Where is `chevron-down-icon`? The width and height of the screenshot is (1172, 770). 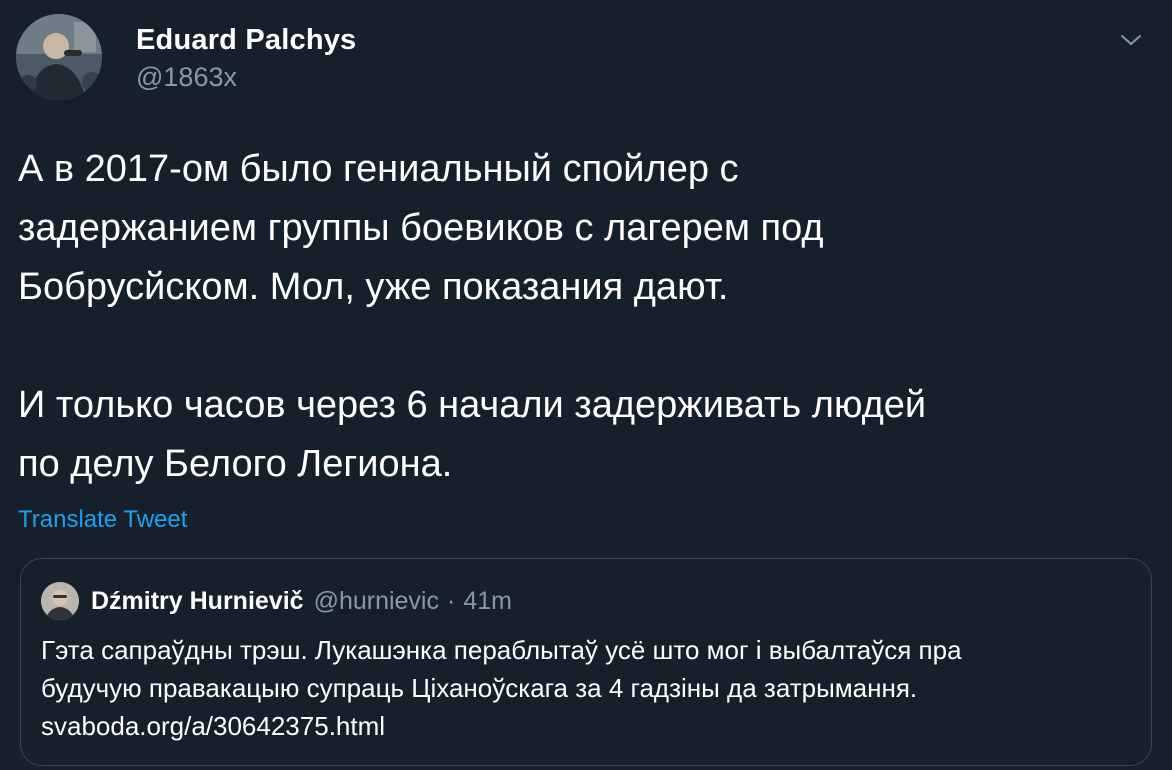 chevron-down-icon is located at coordinates (1131, 40).